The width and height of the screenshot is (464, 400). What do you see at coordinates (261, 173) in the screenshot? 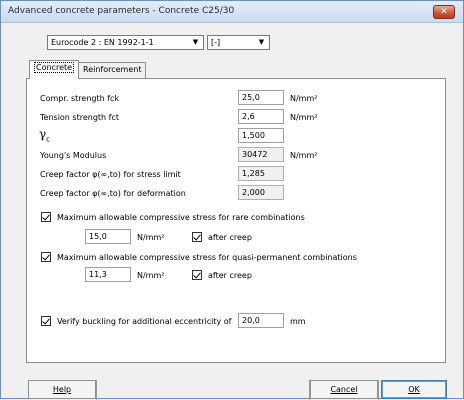
I see `creep-stress-input: 1,285` at bounding box center [261, 173].